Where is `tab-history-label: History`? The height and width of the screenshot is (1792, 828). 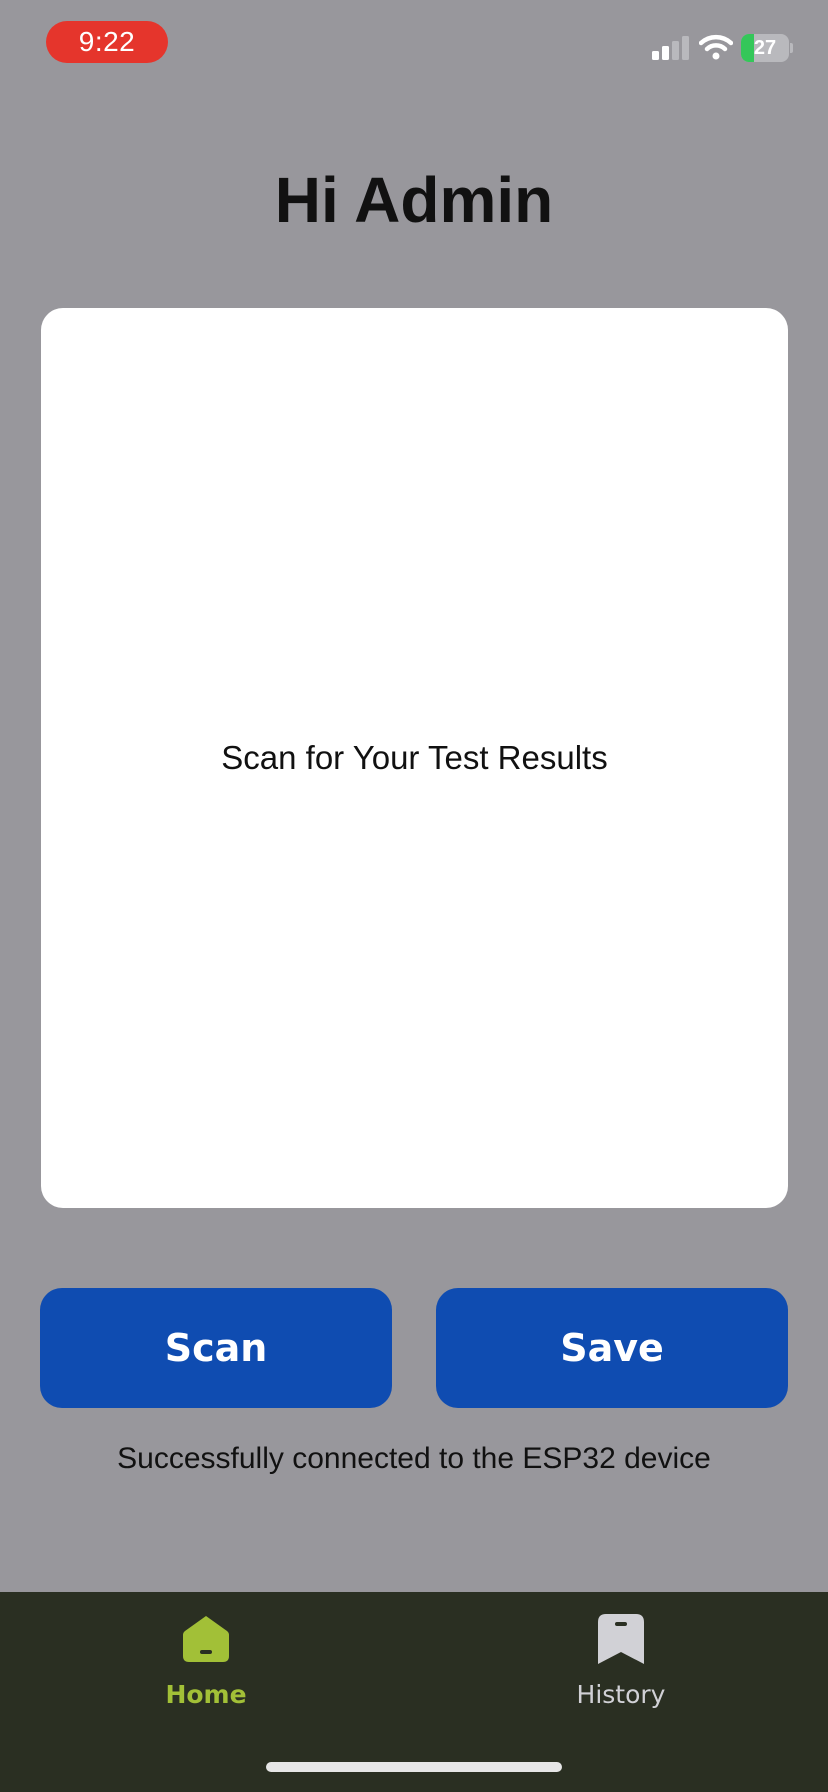
tab-history-label: History is located at coordinates (621, 1694).